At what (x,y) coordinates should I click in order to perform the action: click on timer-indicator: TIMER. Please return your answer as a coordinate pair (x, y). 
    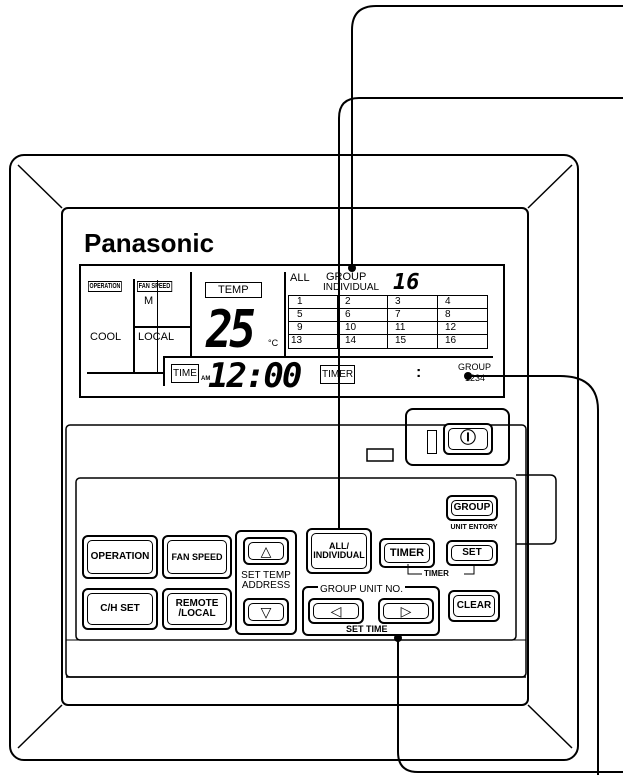
    Looking at the image, I should click on (338, 374).